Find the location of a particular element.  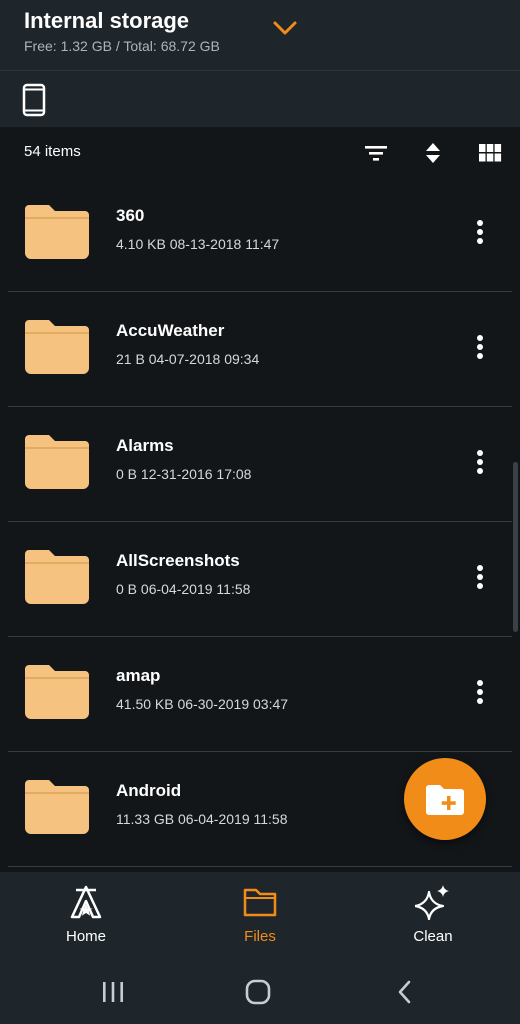

bottom-navigation: Home Files Clean is located at coordinates (260, 916).